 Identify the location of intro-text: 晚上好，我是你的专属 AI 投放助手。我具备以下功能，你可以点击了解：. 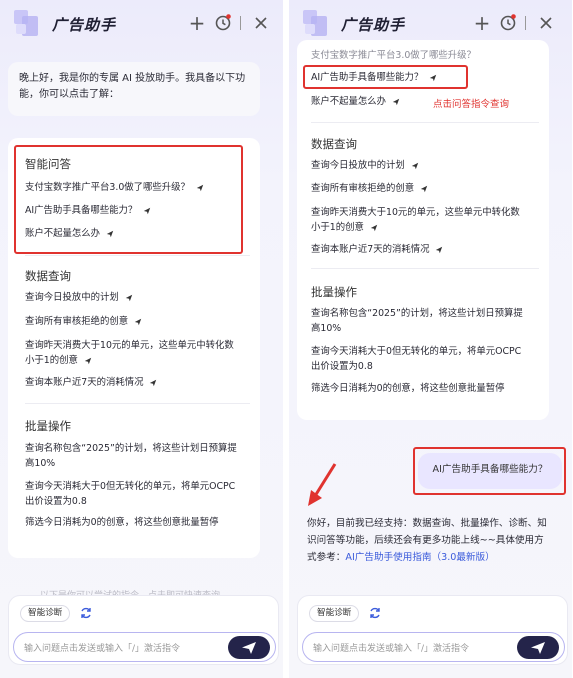
(132, 86).